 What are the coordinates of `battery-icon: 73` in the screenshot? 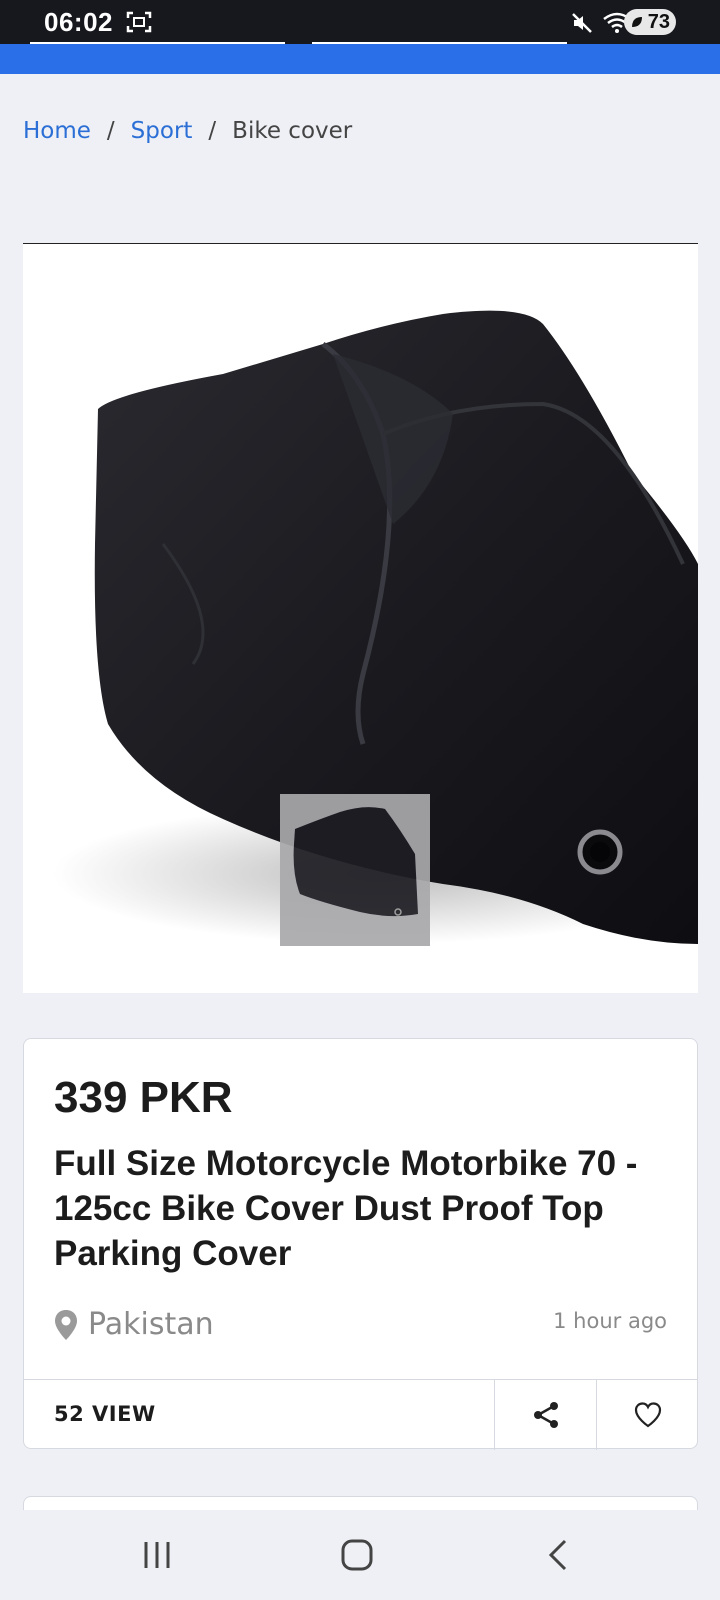 It's located at (650, 22).